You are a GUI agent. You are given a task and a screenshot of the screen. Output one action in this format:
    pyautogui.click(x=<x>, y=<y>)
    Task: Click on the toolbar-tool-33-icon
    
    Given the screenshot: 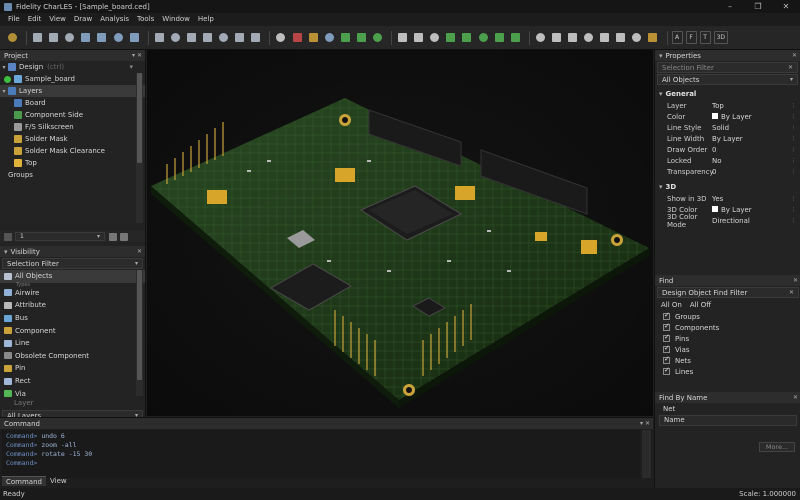 What is the action you would take?
    pyautogui.click(x=572, y=37)
    